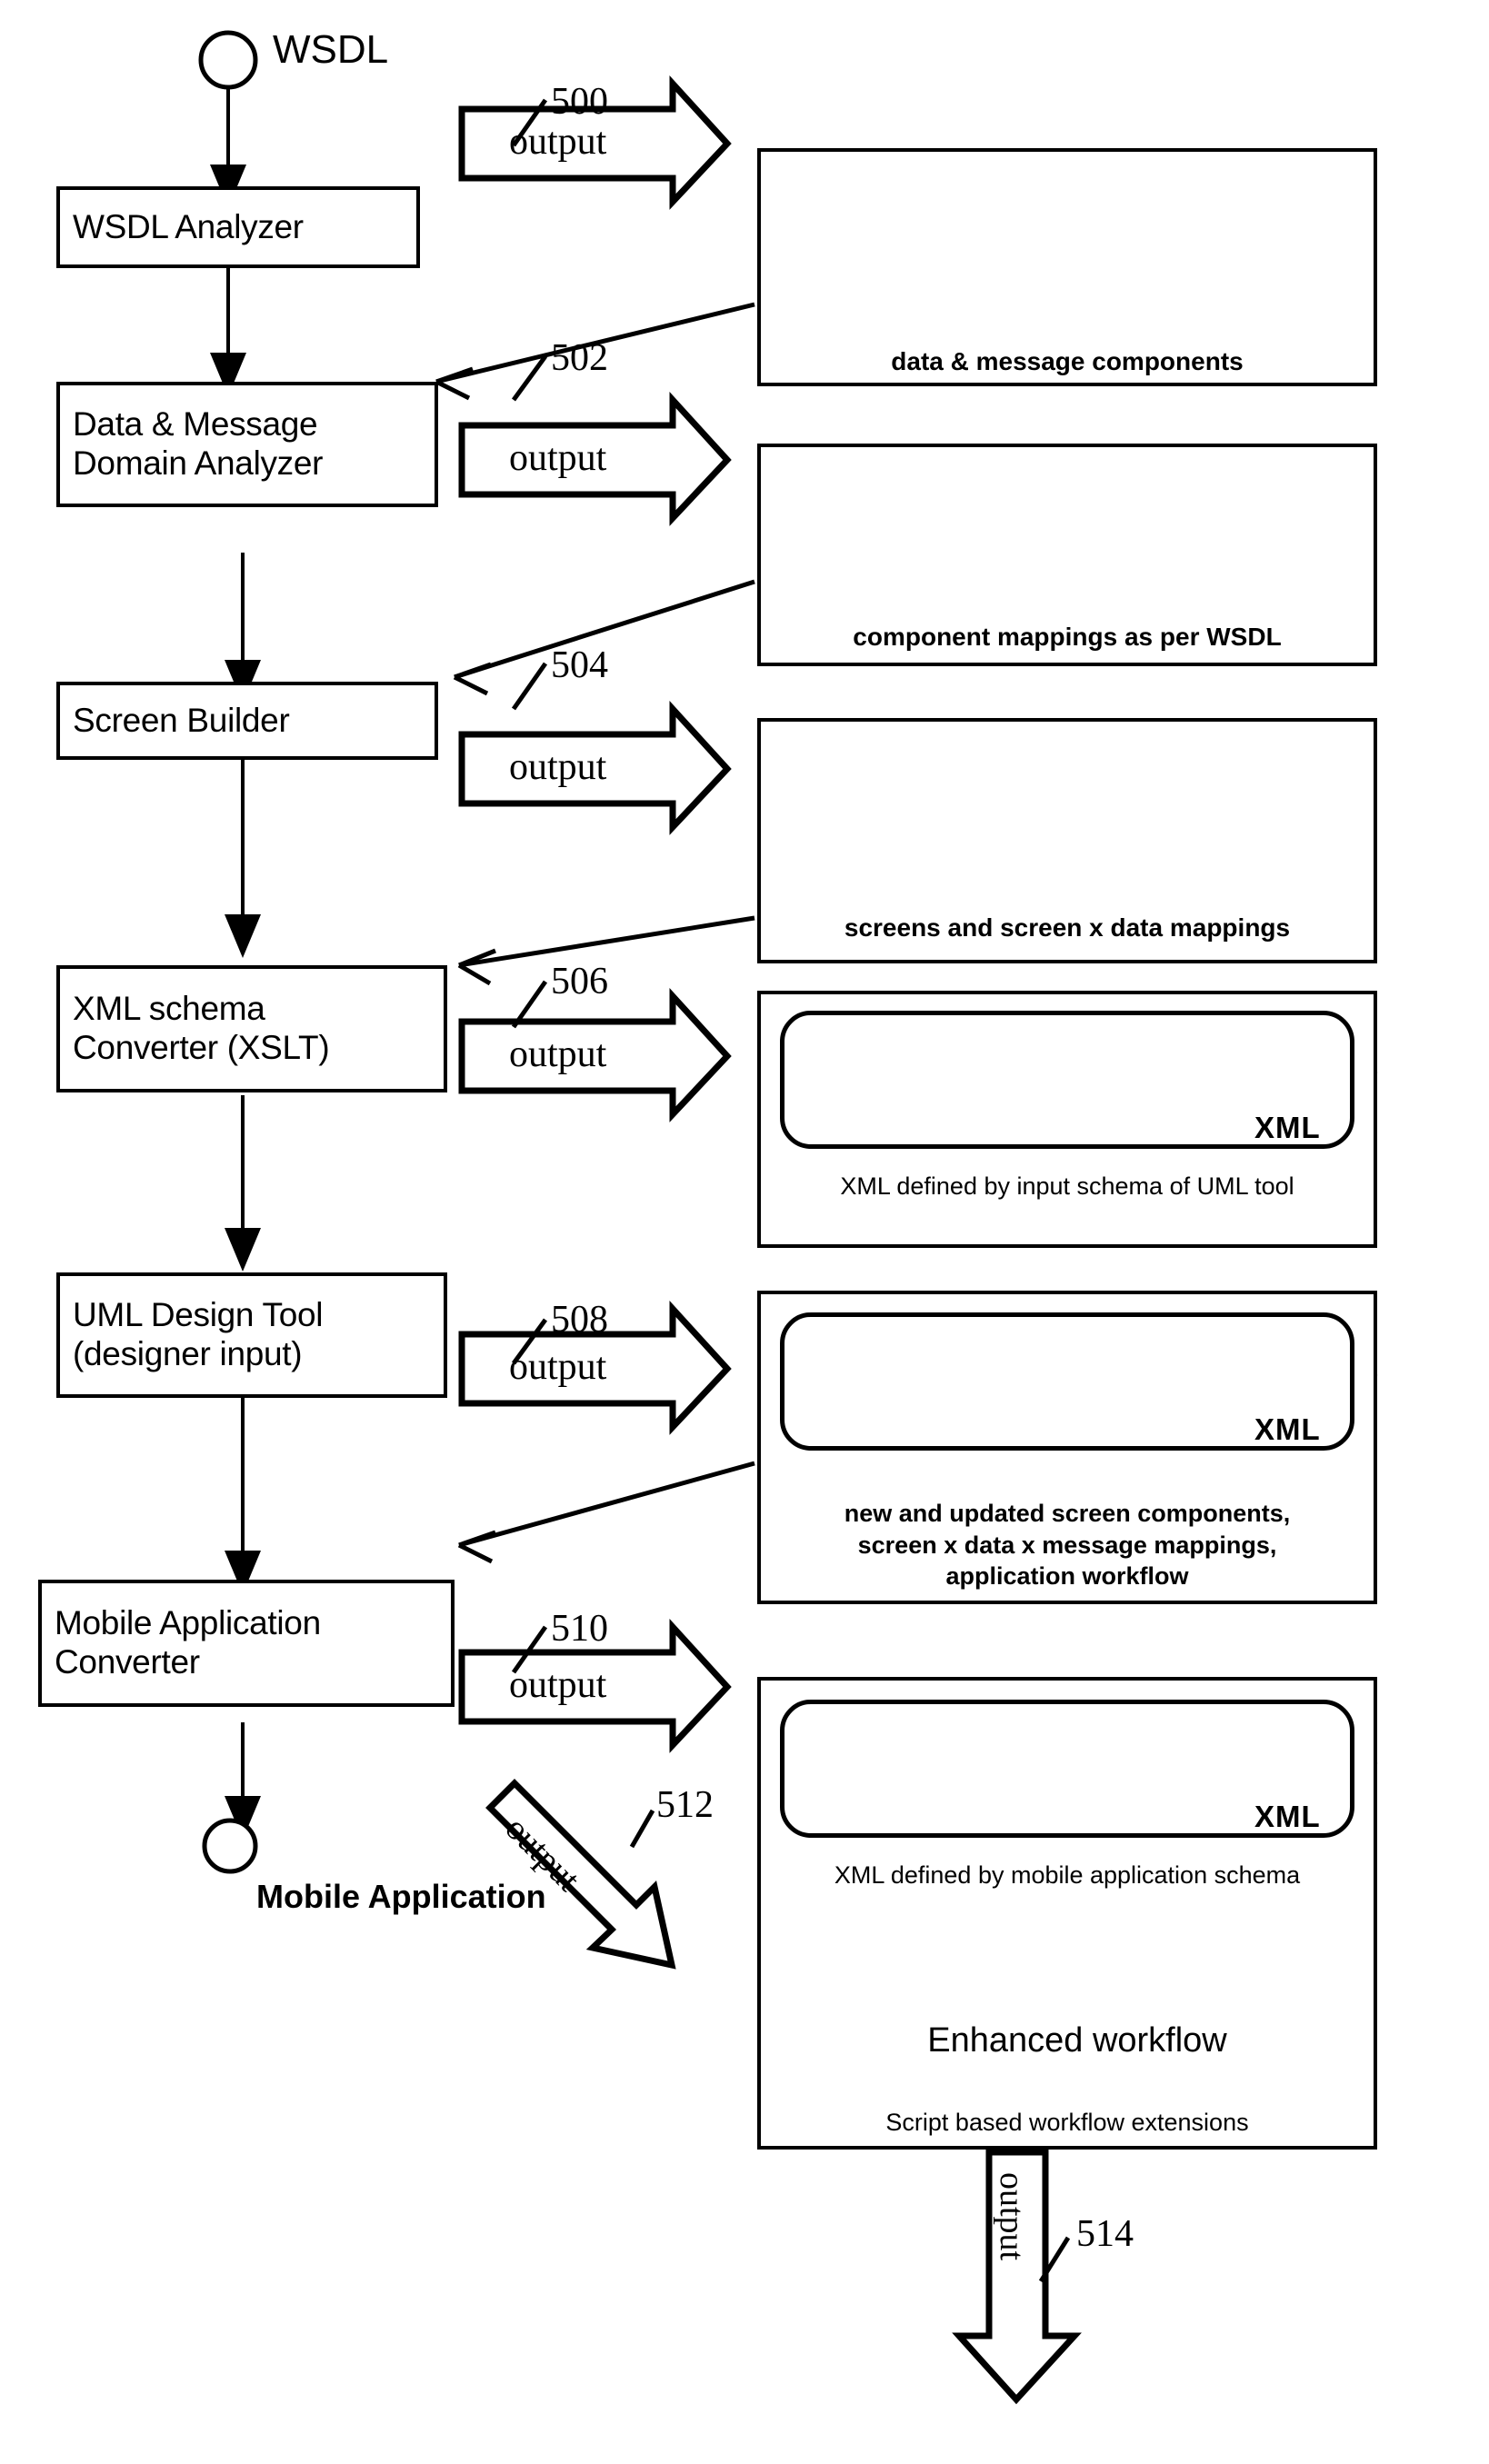 The width and height of the screenshot is (1489, 2464). Describe the element at coordinates (1067, 1186) in the screenshot. I see `panel-caption: XML defined by input schema of UML tool` at that location.